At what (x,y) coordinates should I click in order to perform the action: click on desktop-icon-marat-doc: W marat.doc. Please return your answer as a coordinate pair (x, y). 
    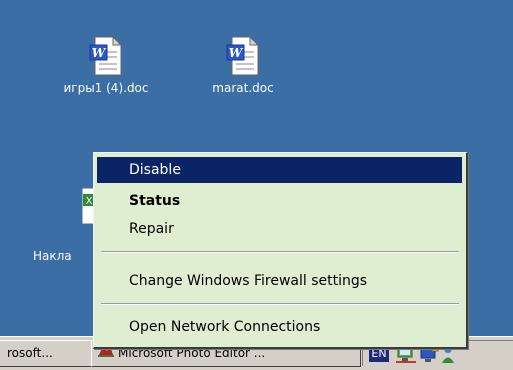
    Looking at the image, I should click on (243, 65).